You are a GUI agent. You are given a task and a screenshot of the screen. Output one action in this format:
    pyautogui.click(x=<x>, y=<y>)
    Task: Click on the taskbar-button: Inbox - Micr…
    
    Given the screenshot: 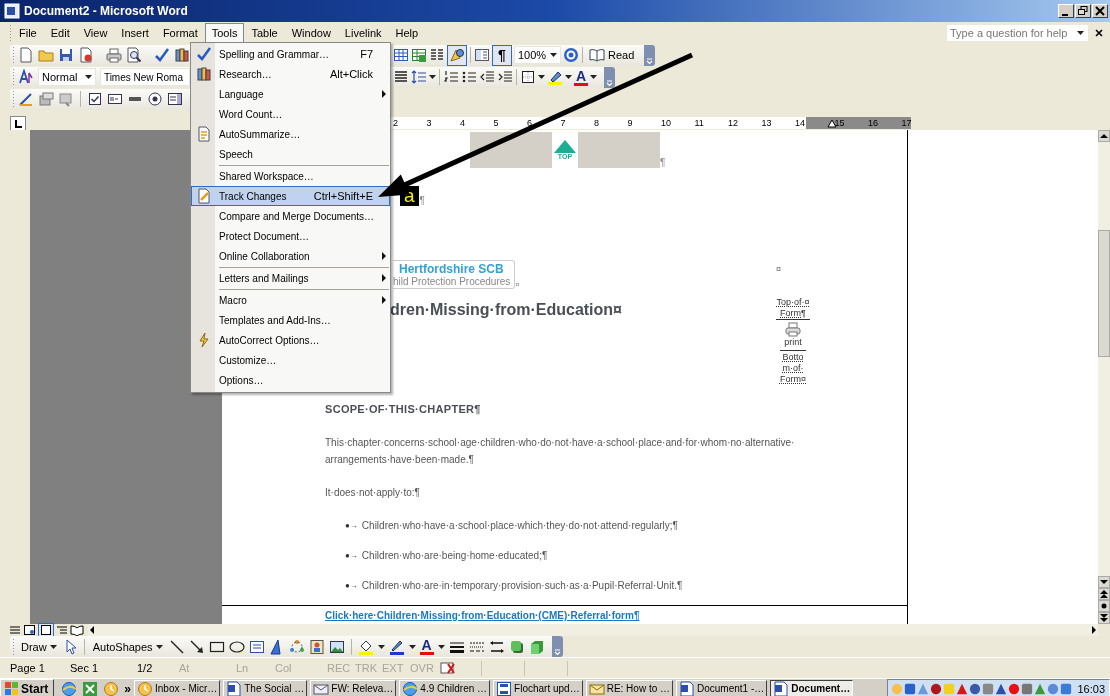 What is the action you would take?
    pyautogui.click(x=177, y=687)
    